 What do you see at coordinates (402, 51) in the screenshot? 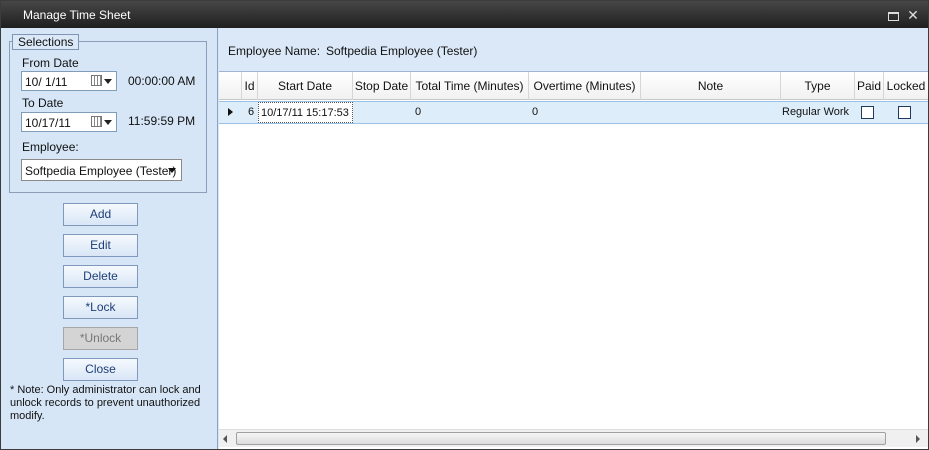
I see `employee-name-value: Softpedia Employee (Tester)` at bounding box center [402, 51].